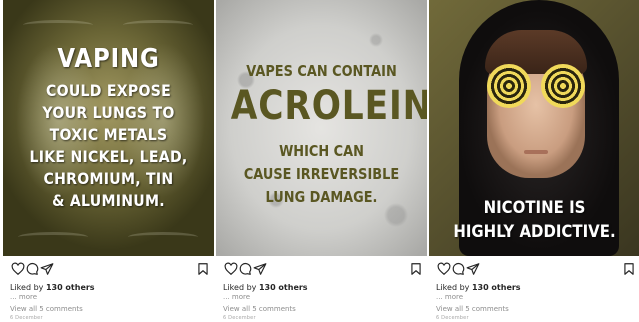 This screenshot has width=639, height=322. I want to click on post-body-line: CHROMIUM, TIN, so click(108, 178).